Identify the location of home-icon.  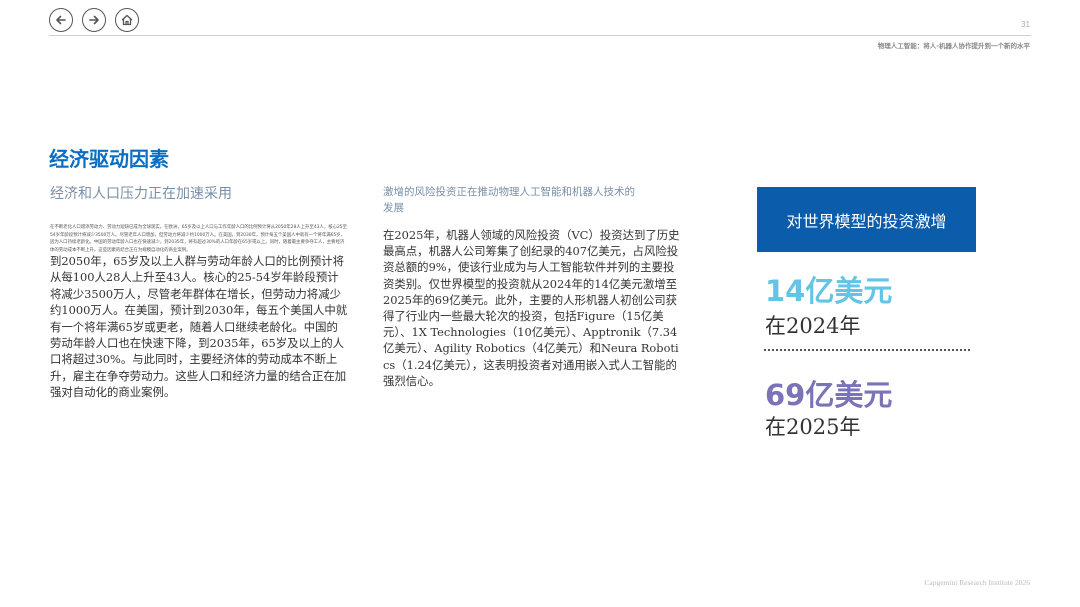
(127, 20).